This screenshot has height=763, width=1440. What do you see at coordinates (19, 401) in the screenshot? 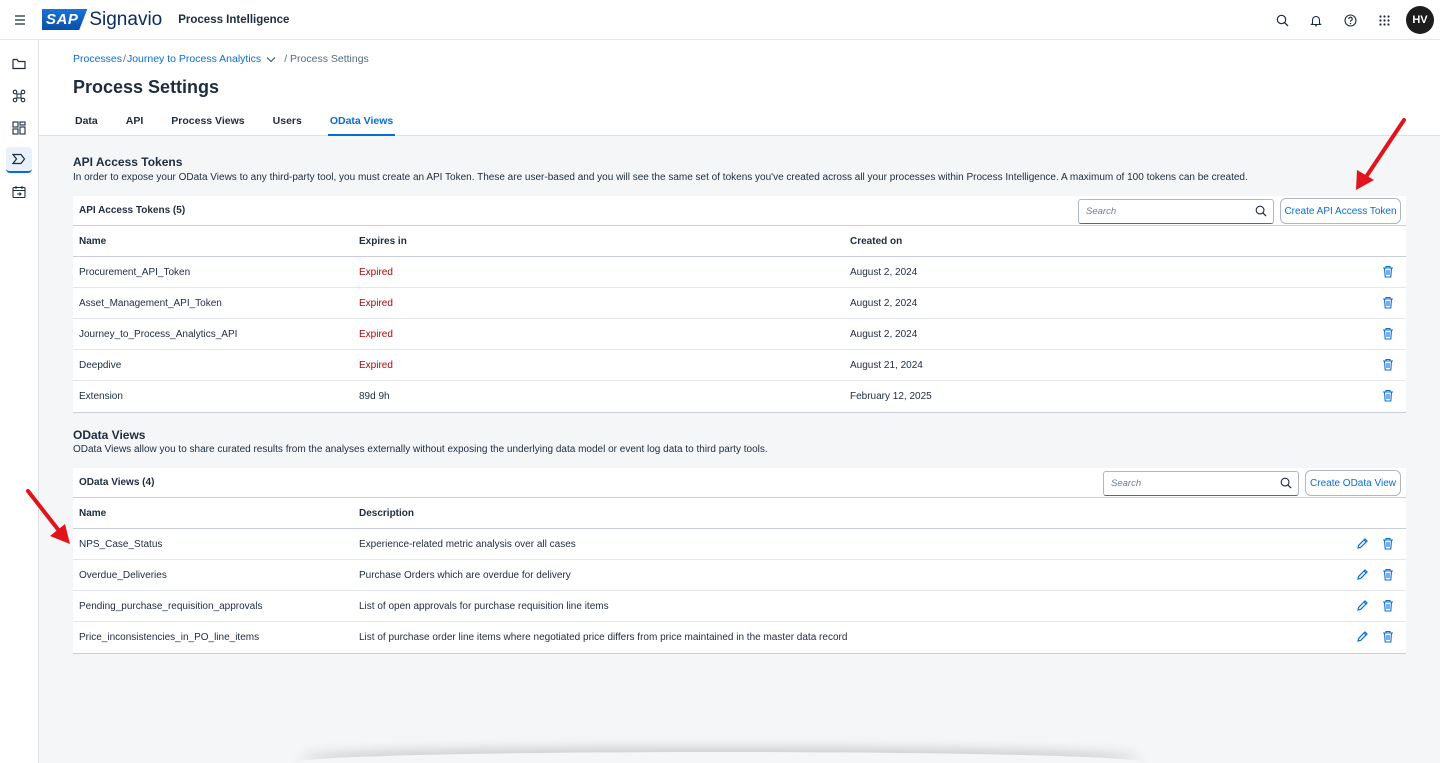
I see `left-navigation` at bounding box center [19, 401].